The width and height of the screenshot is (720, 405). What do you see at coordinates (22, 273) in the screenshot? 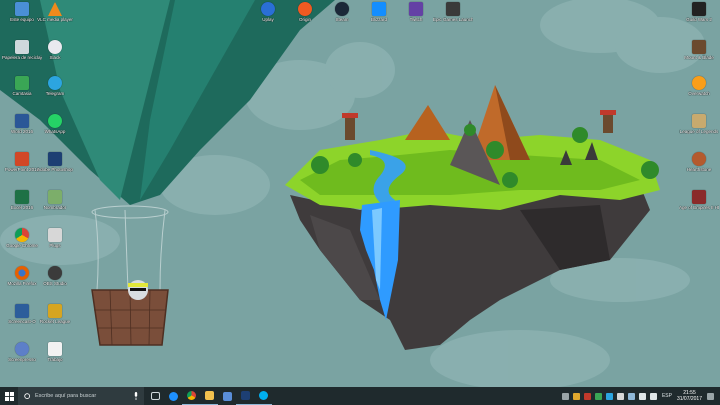
I see `firefox-icon` at bounding box center [22, 273].